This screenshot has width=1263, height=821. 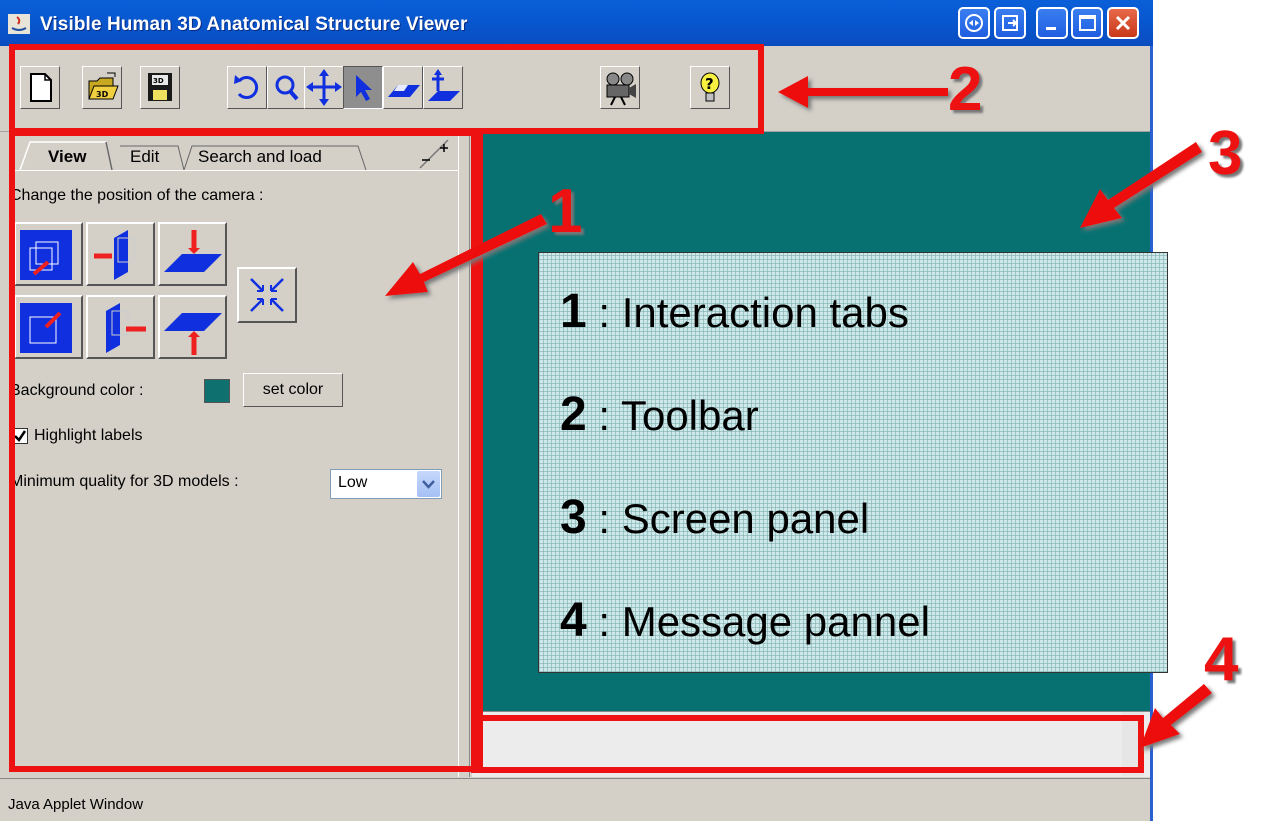 What do you see at coordinates (965, 89) in the screenshot?
I see `annotation-number-2: 2` at bounding box center [965, 89].